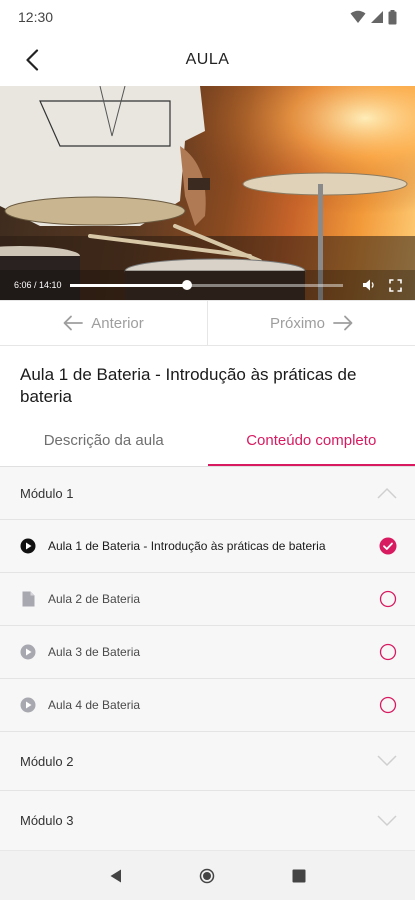 Image resolution: width=415 pixels, height=900 pixels. What do you see at coordinates (94, 705) in the screenshot?
I see `lesson-label: Aula 4 de Bateria` at bounding box center [94, 705].